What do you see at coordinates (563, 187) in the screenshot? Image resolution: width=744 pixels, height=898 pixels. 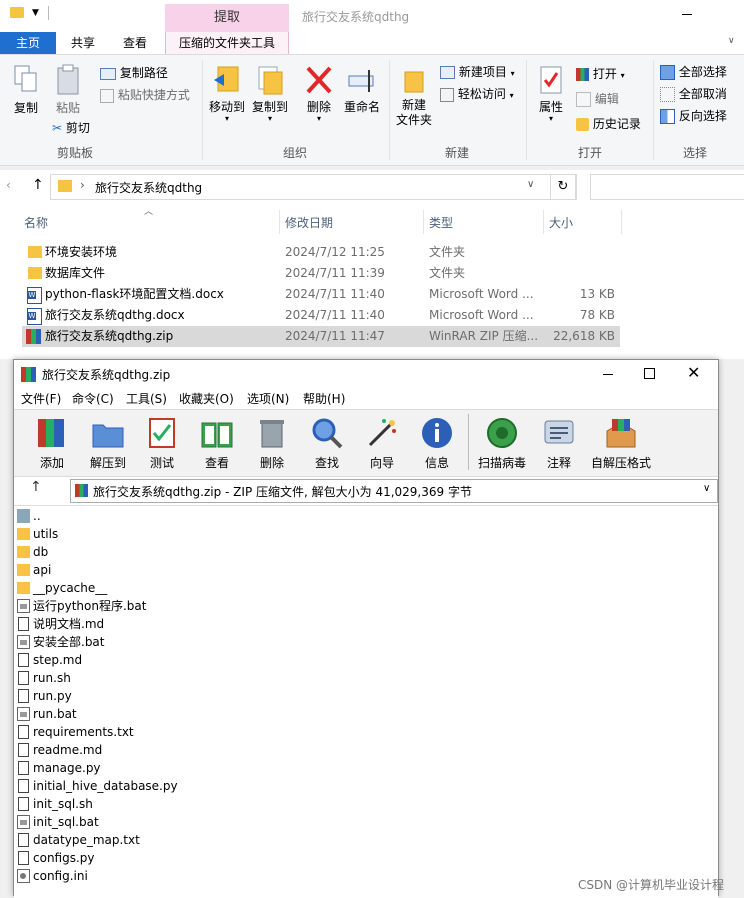 I see `refresh-button: ↻` at bounding box center [563, 187].